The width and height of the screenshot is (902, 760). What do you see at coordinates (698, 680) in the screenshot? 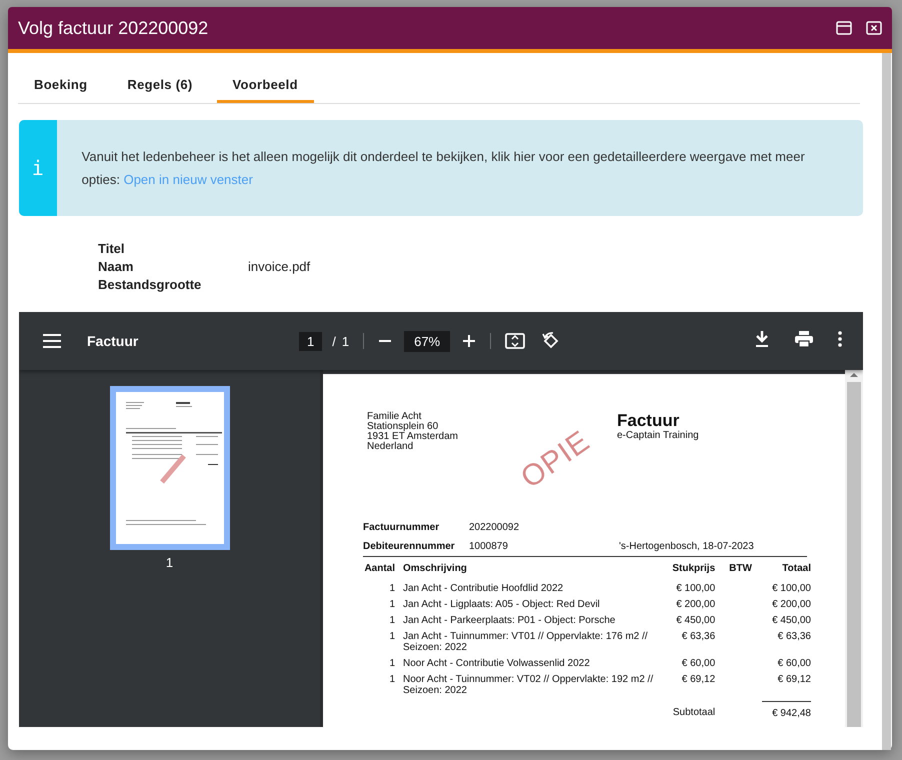
I see `table-cell-text: € 69,12` at bounding box center [698, 680].